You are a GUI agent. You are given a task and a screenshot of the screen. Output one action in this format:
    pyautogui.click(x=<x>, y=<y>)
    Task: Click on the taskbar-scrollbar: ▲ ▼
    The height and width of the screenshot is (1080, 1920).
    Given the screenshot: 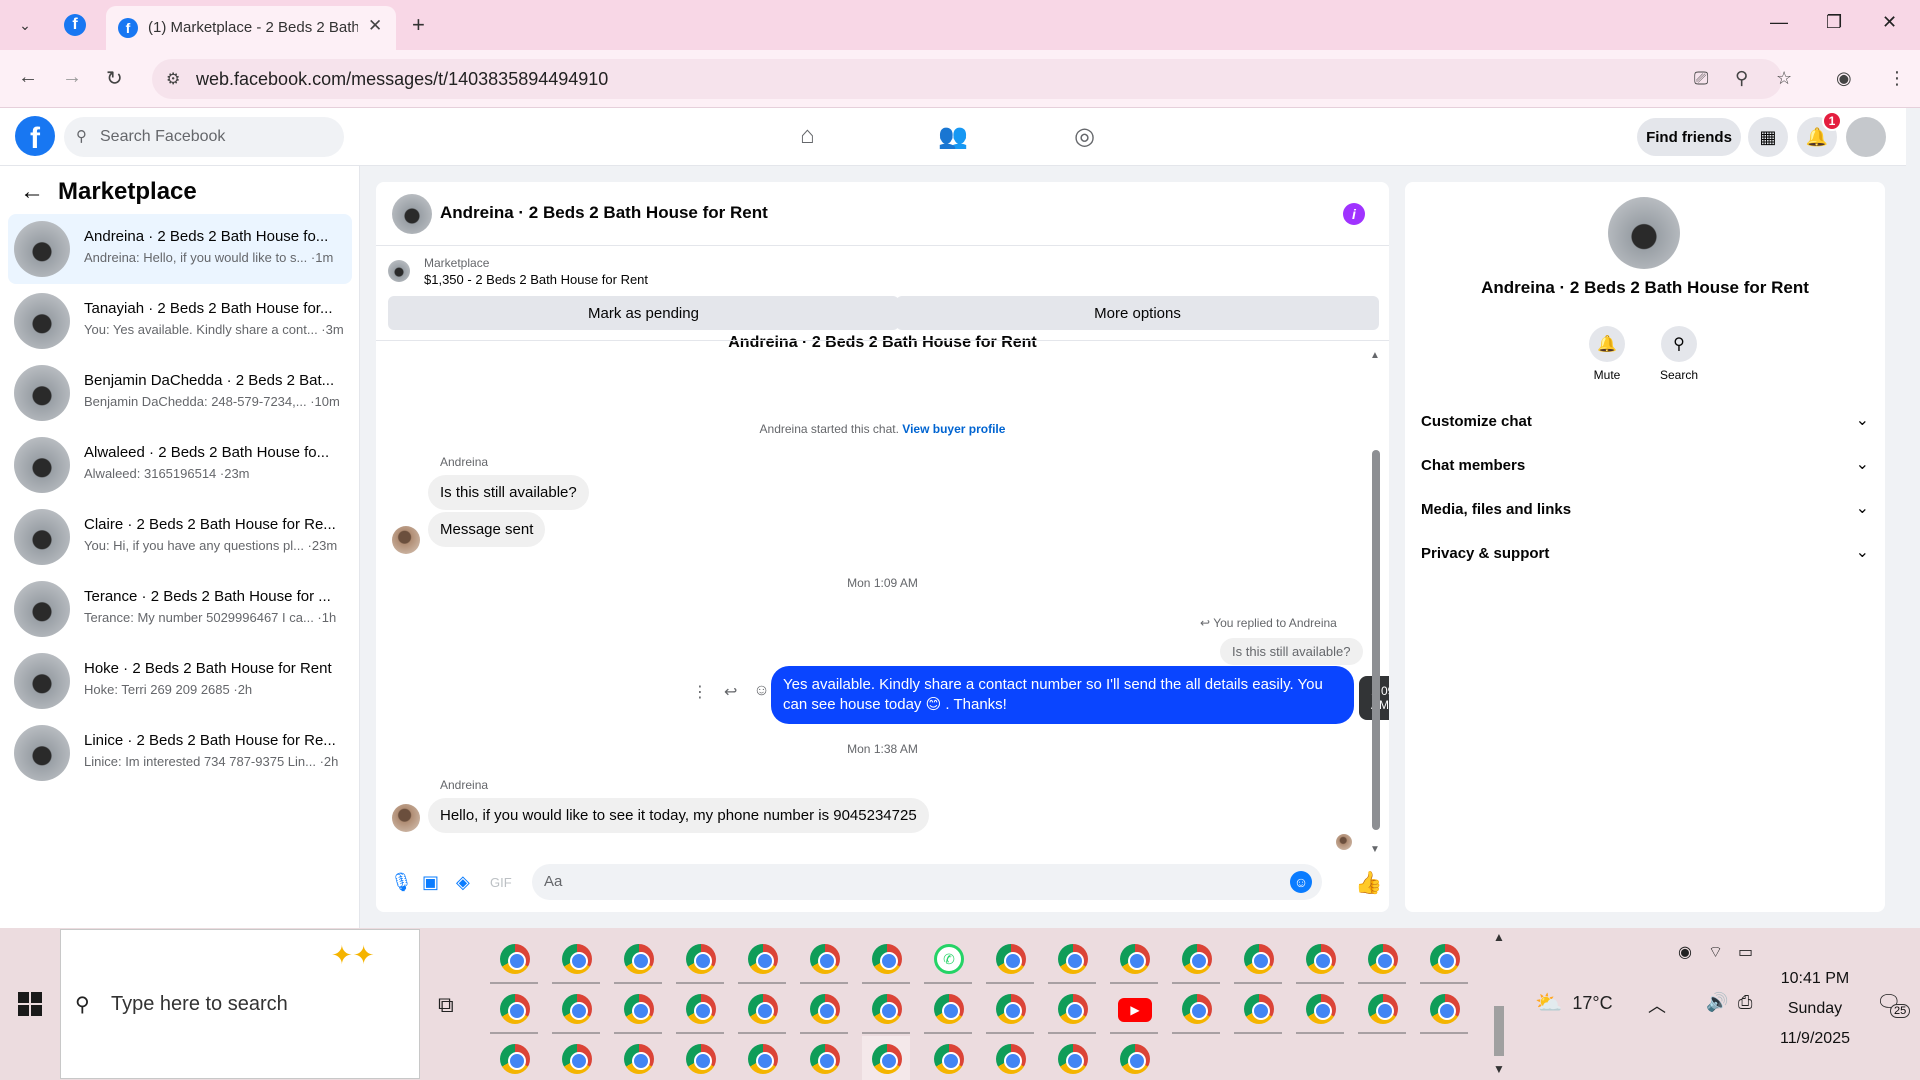 What is the action you would take?
    pyautogui.click(x=1499, y=1004)
    